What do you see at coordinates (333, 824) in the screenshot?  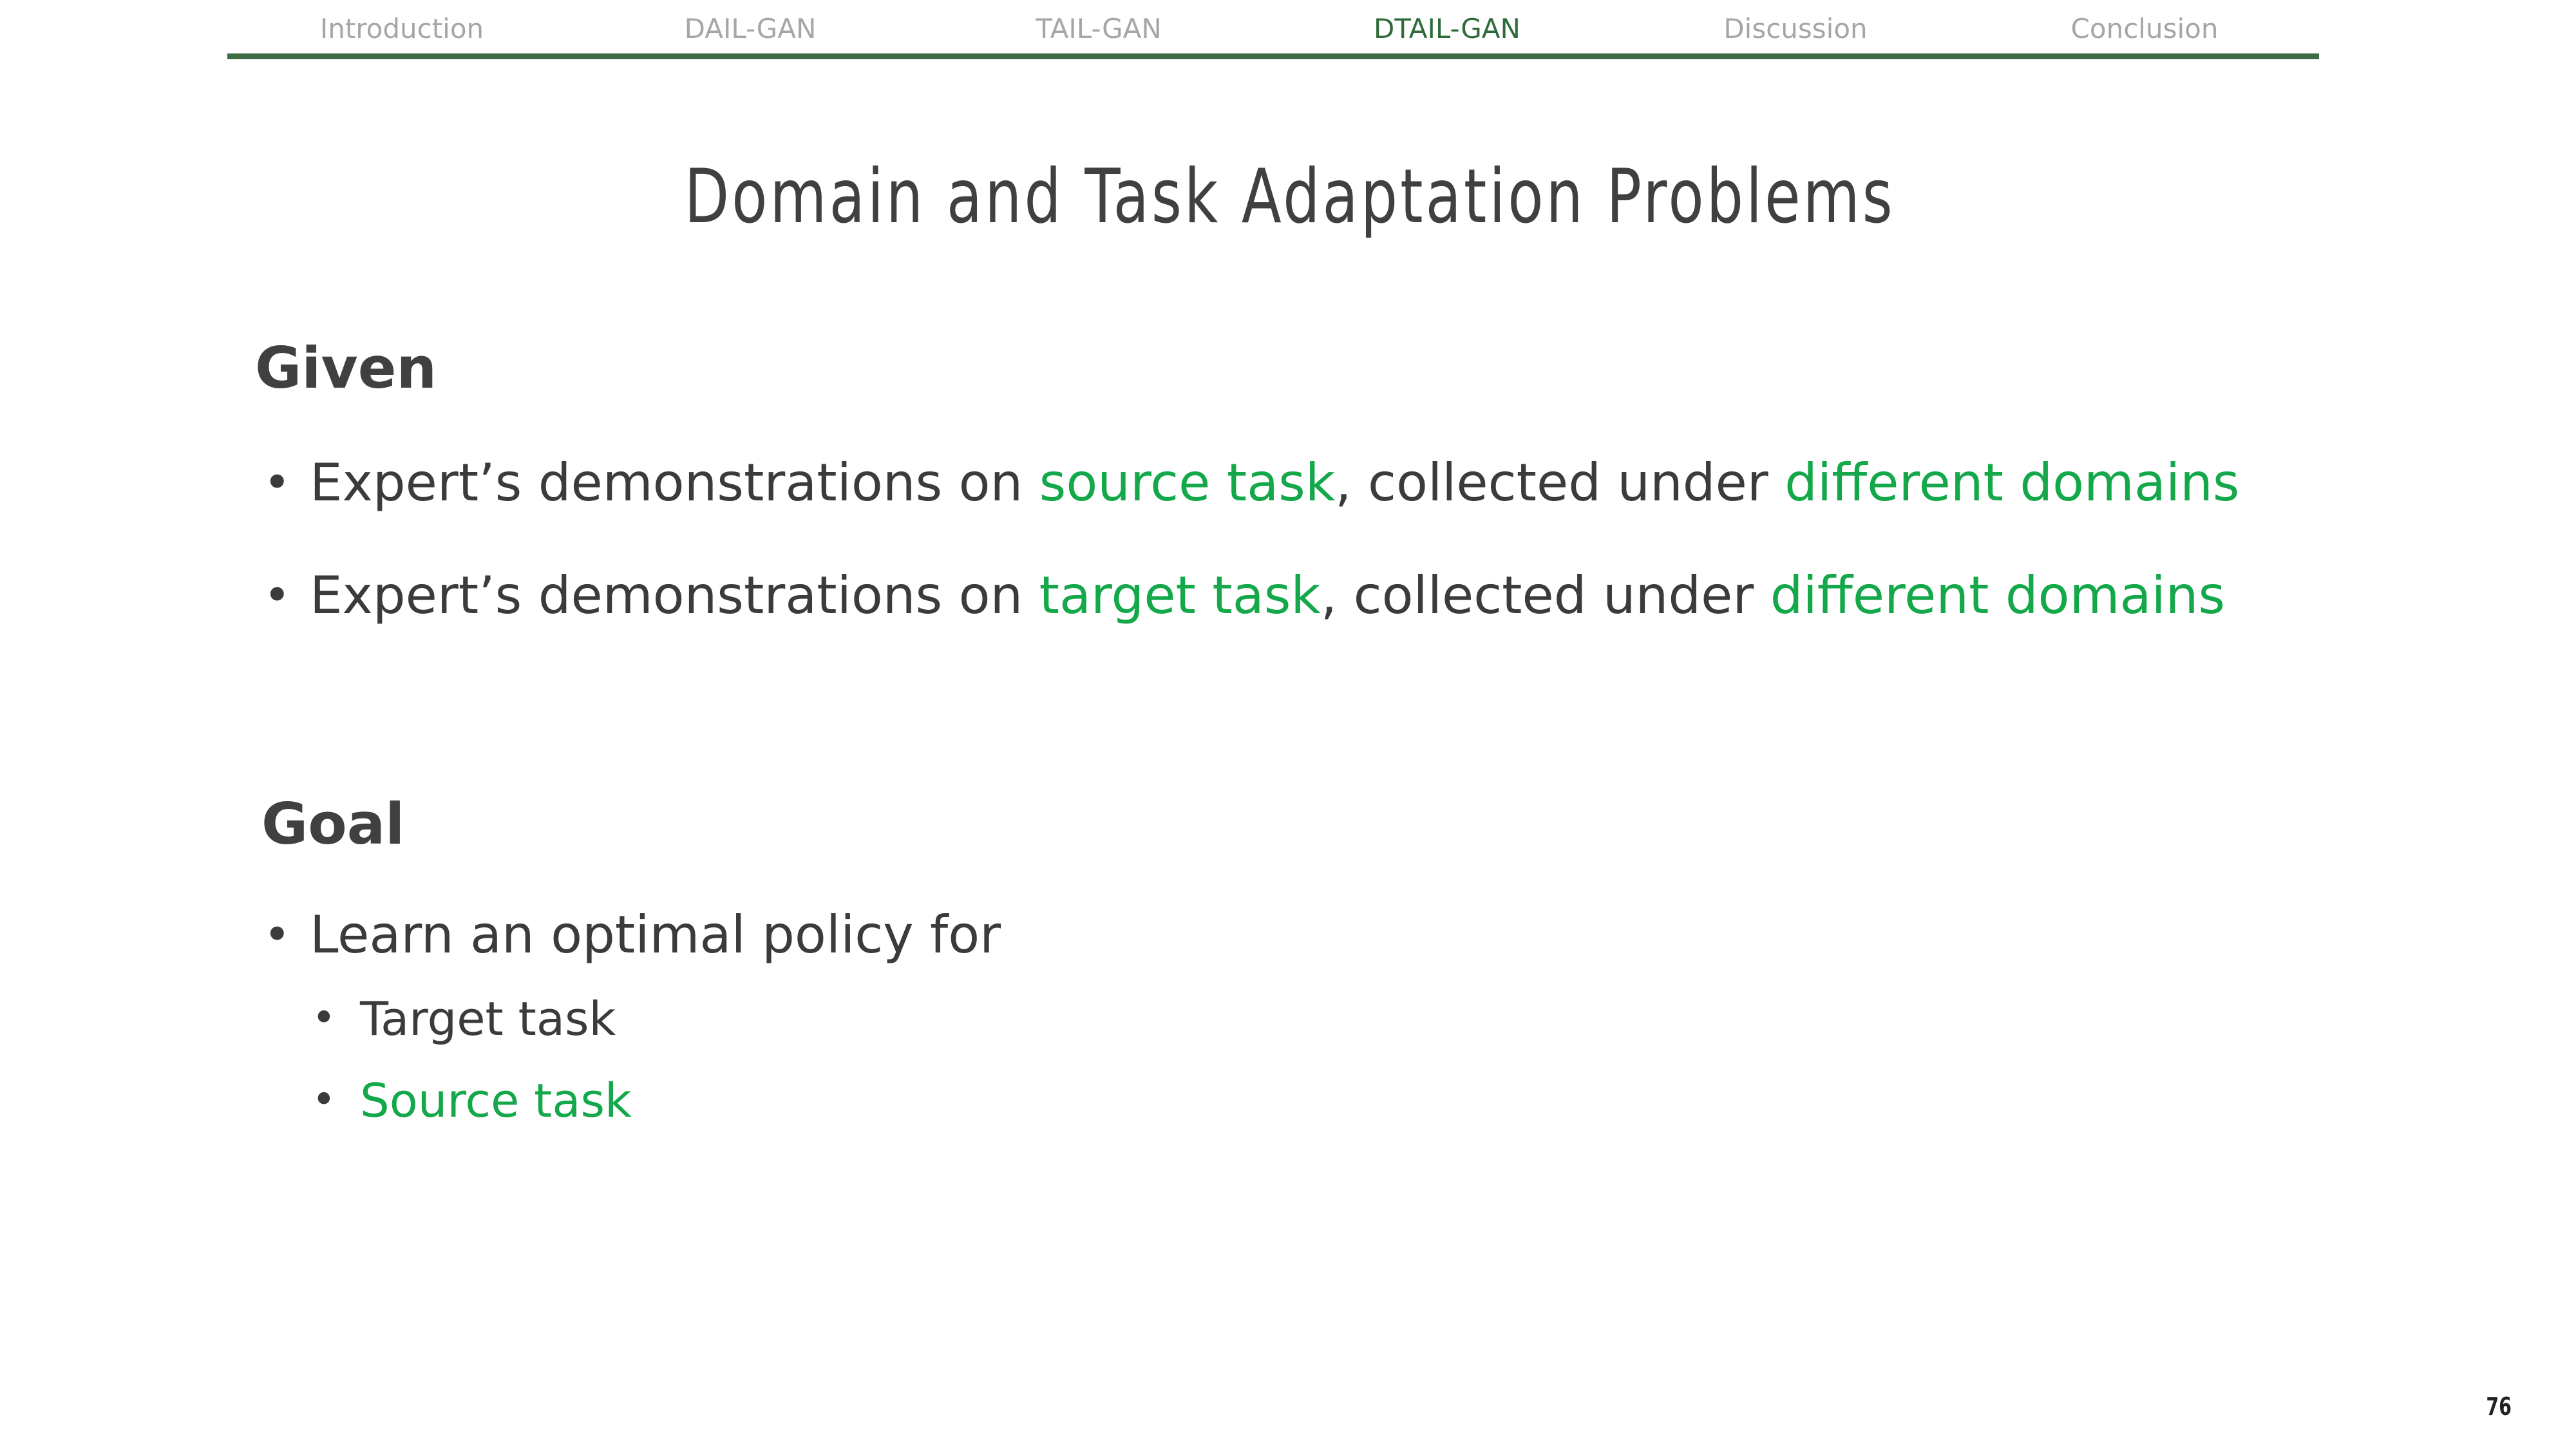 I see `goal-heading: Goal` at bounding box center [333, 824].